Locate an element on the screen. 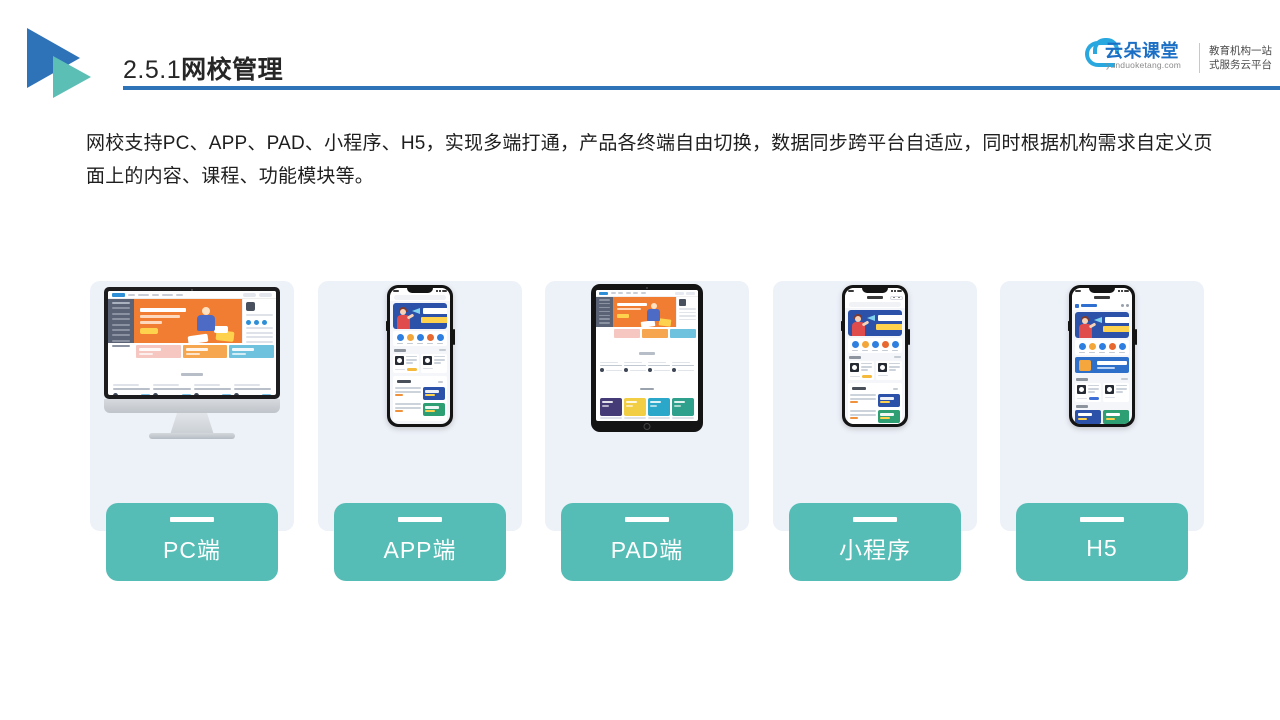 The height and width of the screenshot is (720, 1280). platform-label-button-pc: PC端 is located at coordinates (192, 542).